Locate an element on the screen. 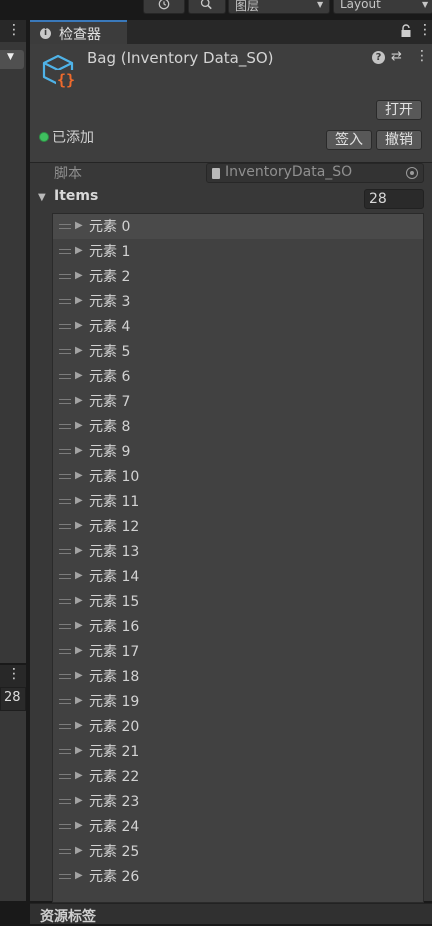 This screenshot has height=926, width=432. object-picker-icon is located at coordinates (412, 173).